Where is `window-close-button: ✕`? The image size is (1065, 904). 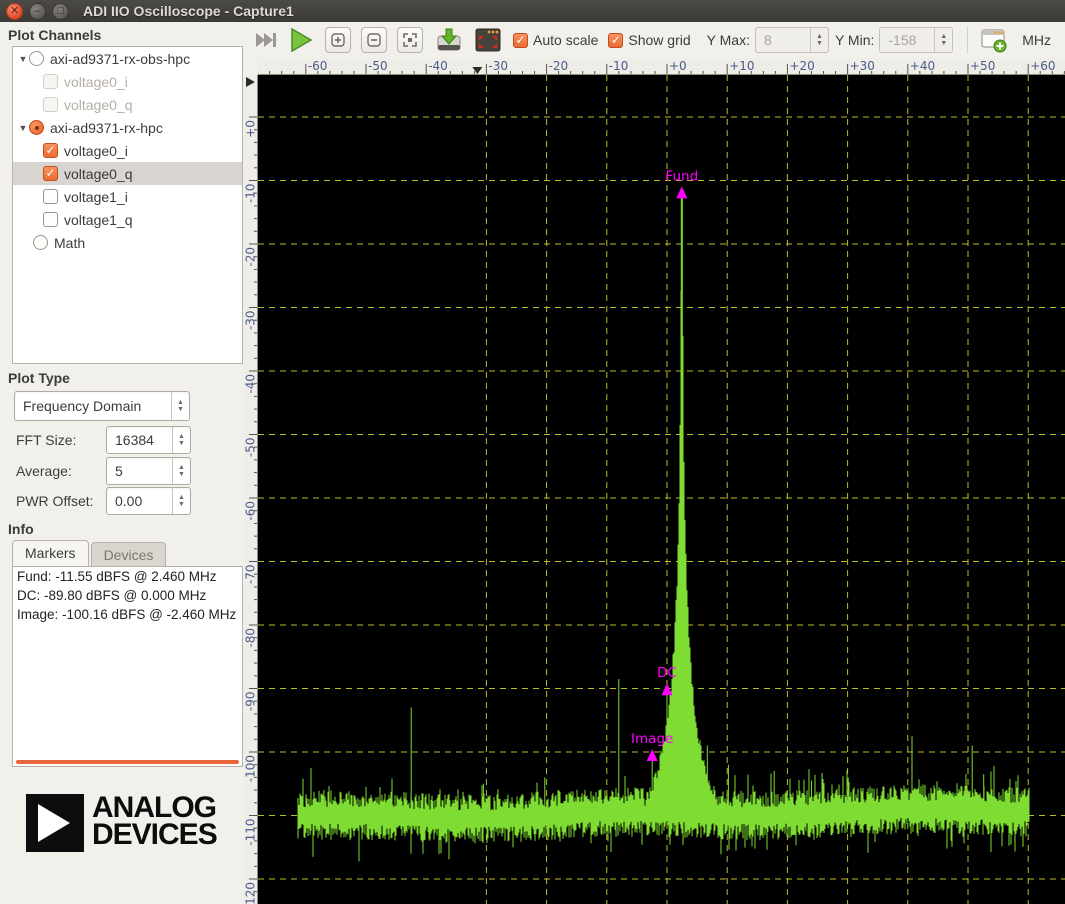 window-close-button: ✕ is located at coordinates (14, 11).